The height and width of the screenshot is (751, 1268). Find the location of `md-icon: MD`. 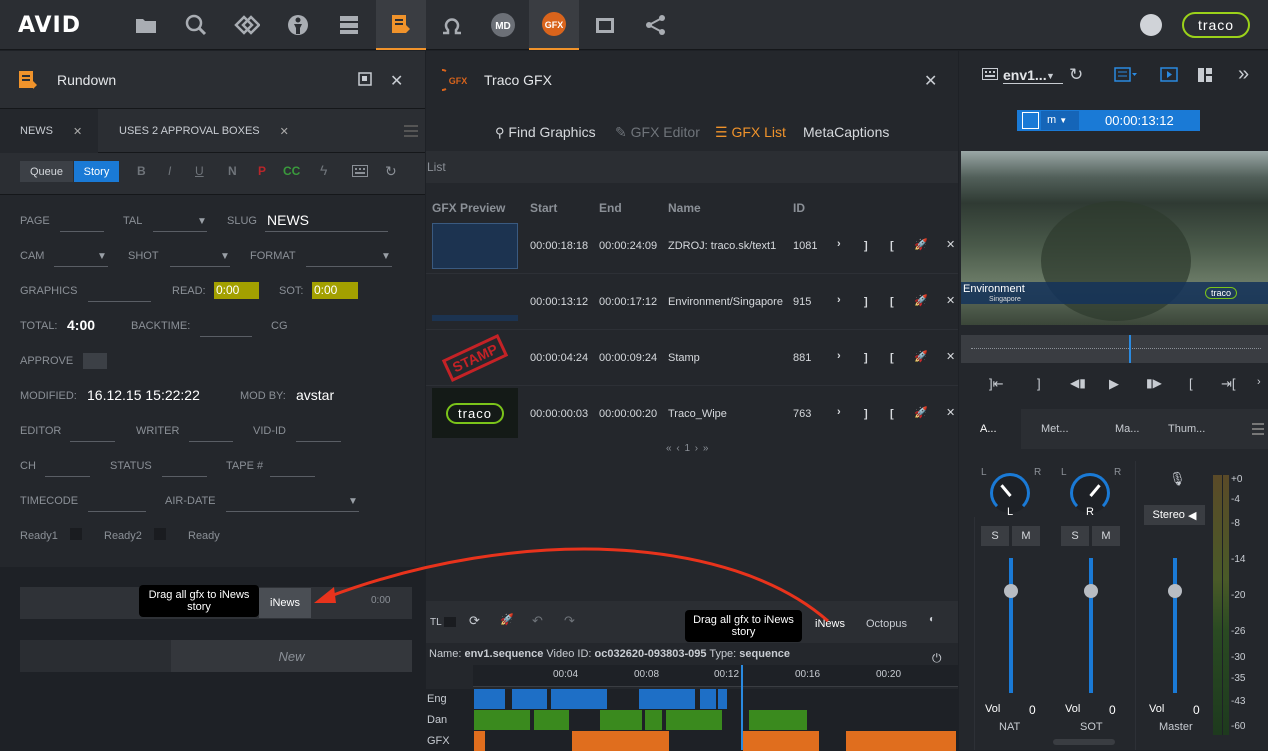

md-icon: MD is located at coordinates (503, 25).